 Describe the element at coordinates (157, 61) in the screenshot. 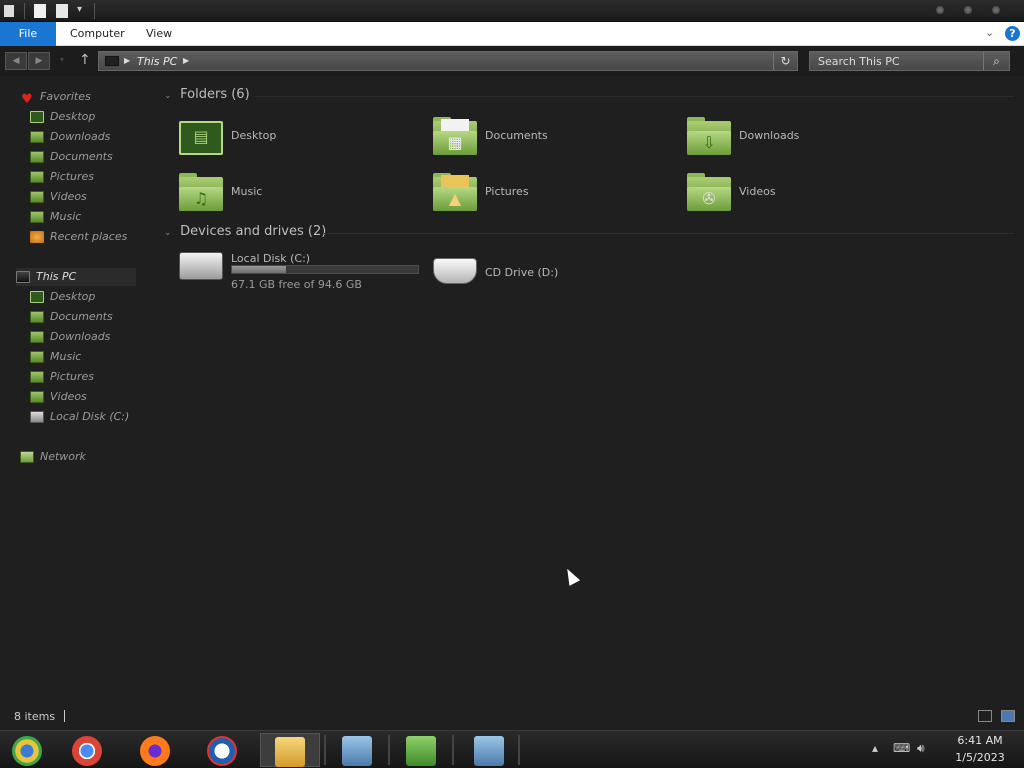

I see `breadcrumb-this-pc: This PC` at that location.